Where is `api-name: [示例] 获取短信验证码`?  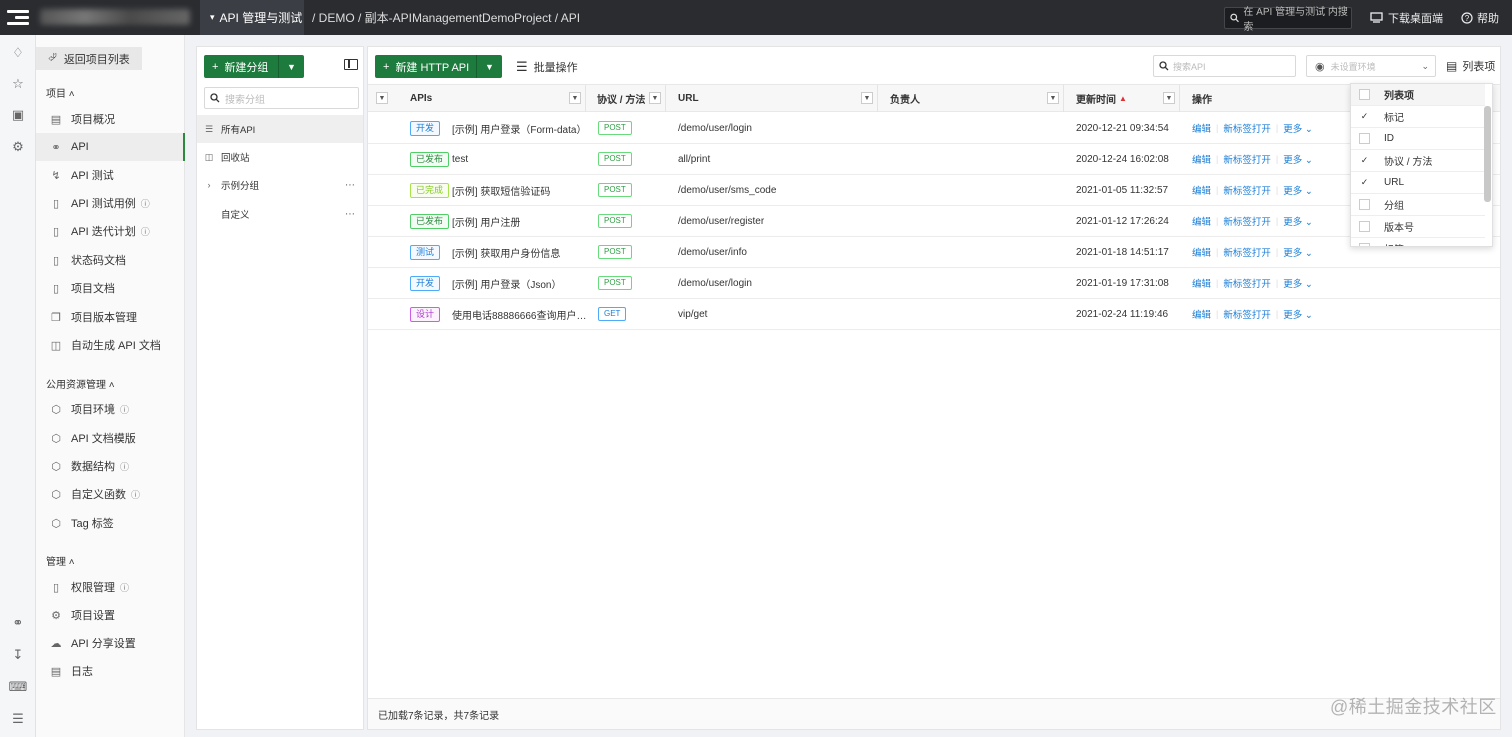 api-name: [示例] 获取短信验证码 is located at coordinates (519, 190).